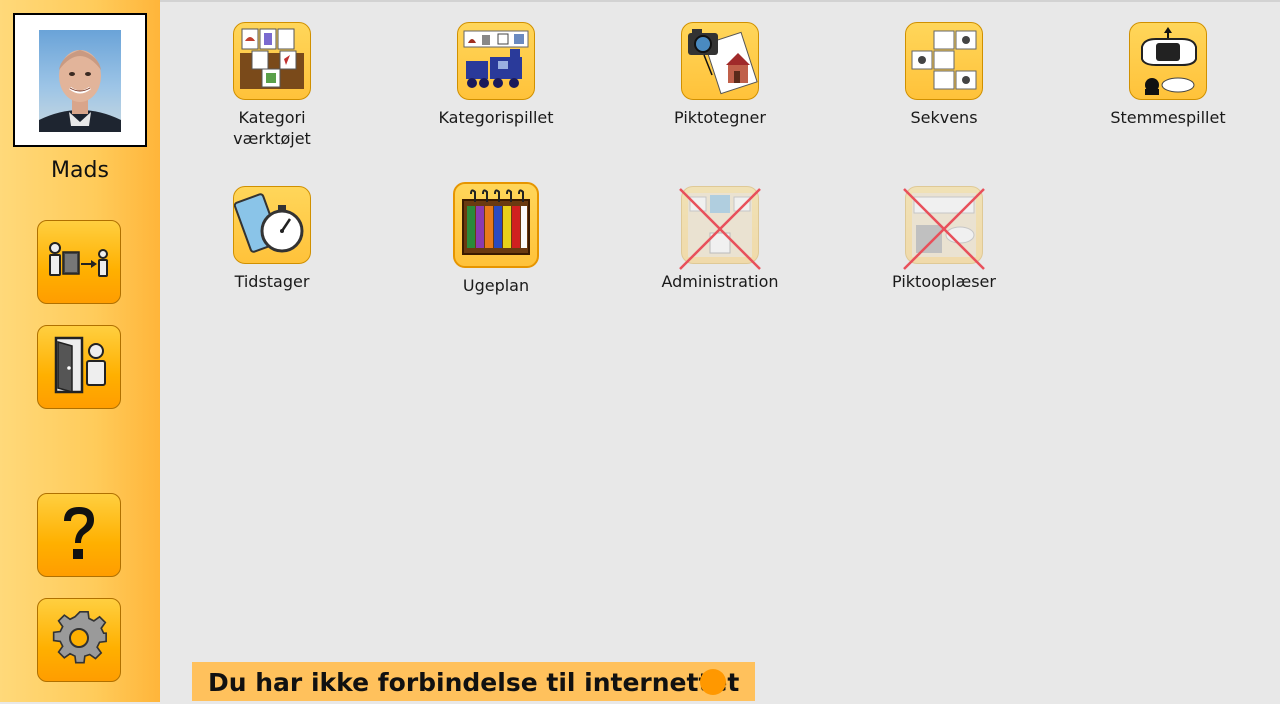  What do you see at coordinates (720, 117) in the screenshot?
I see `app-label: Piktotegner` at bounding box center [720, 117].